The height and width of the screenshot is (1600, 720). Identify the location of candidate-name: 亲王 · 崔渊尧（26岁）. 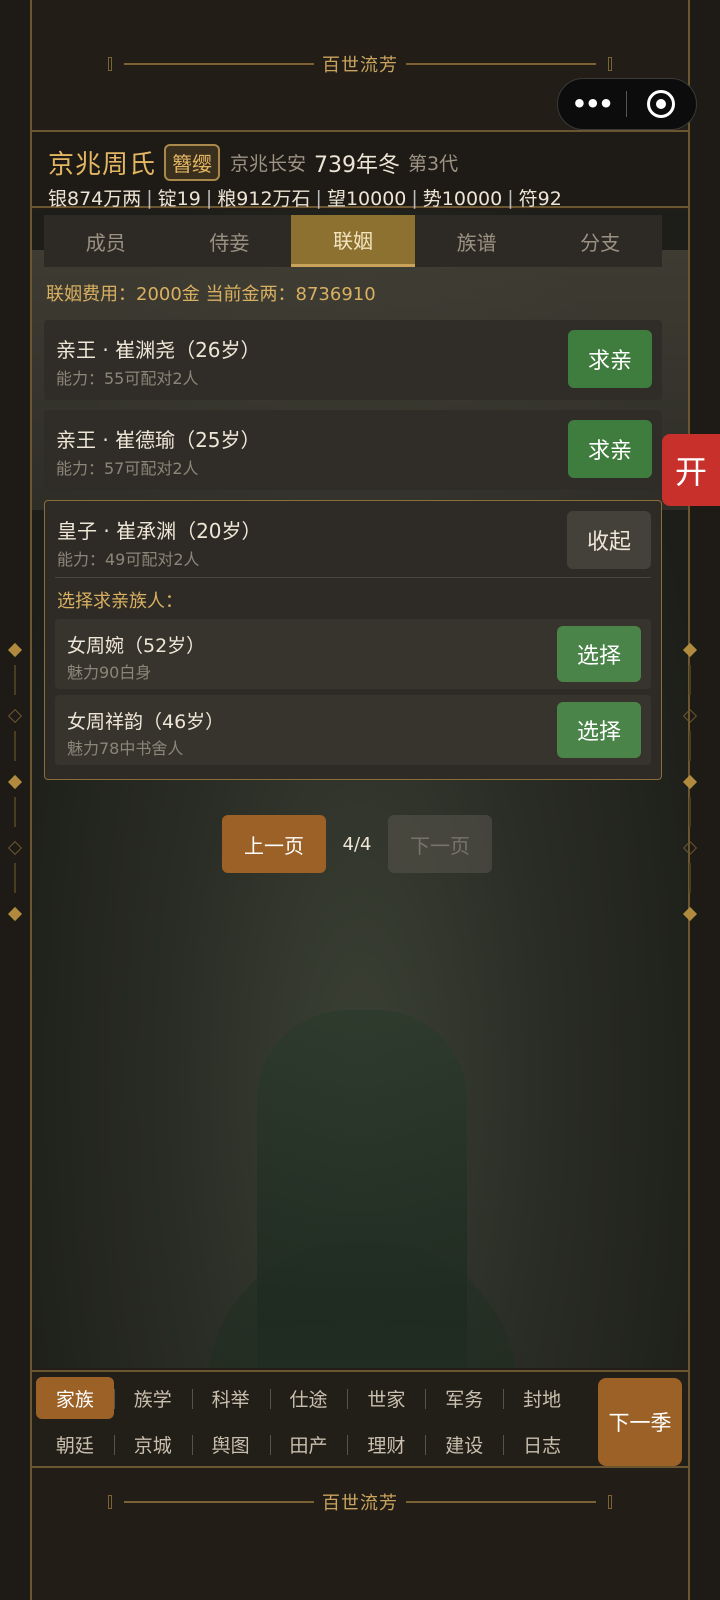
(158, 350).